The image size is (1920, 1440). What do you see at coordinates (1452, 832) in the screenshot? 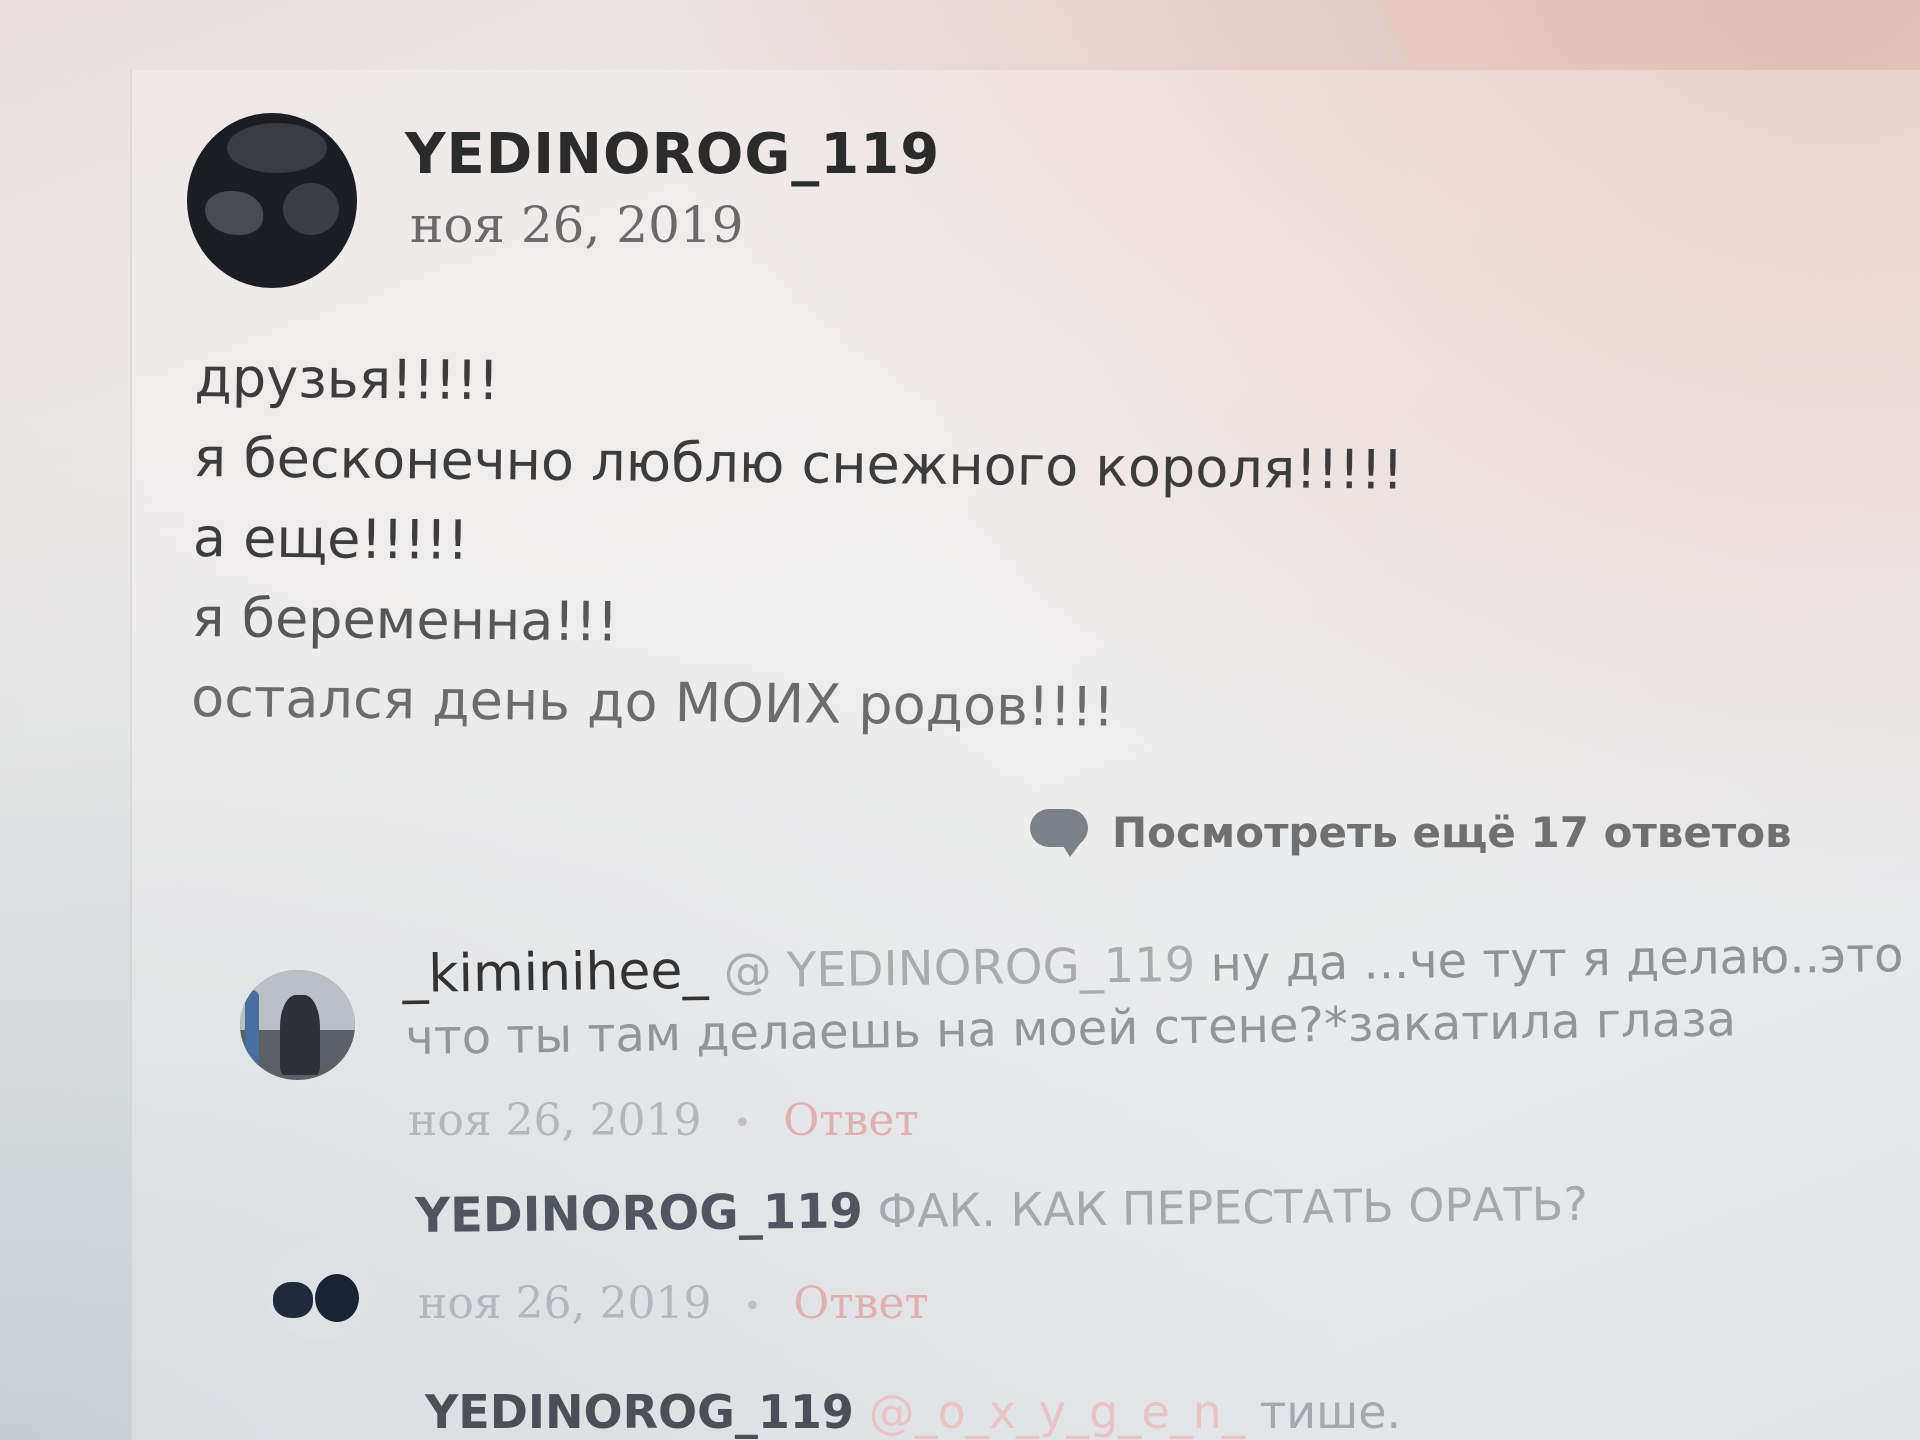
I see `view-more-replies-label: Посмотреть ещё 17 ответов` at bounding box center [1452, 832].